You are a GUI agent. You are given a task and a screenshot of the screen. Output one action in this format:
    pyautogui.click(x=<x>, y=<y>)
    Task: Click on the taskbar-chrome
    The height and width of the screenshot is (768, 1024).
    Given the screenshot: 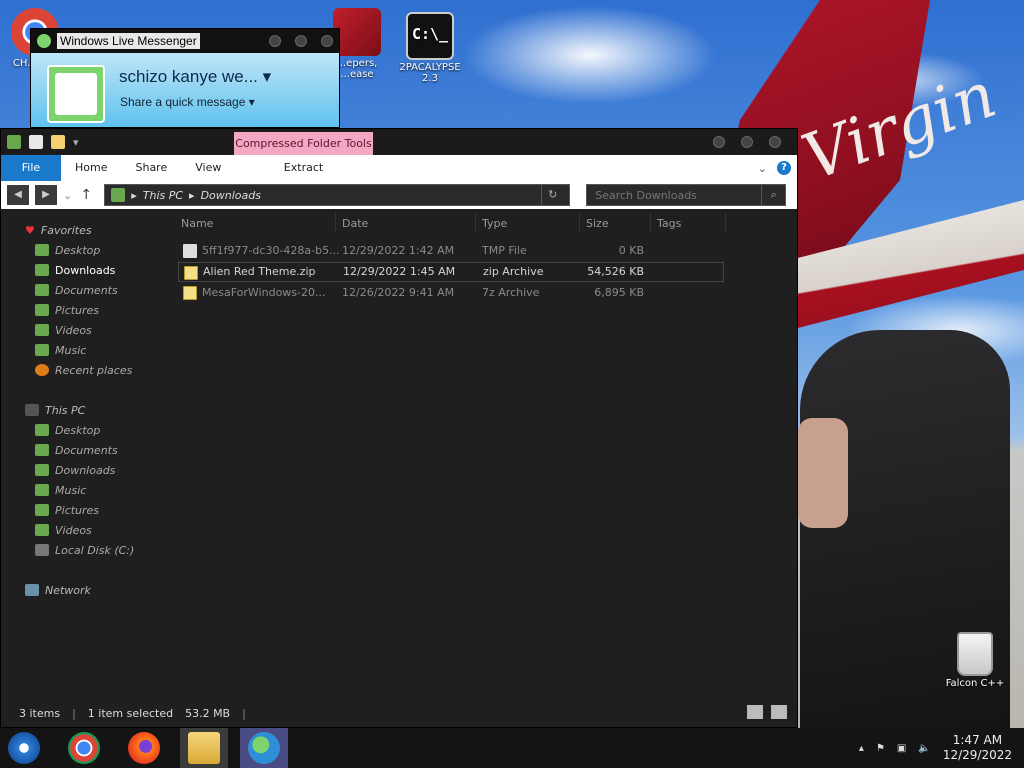 What is the action you would take?
    pyautogui.click(x=84, y=748)
    